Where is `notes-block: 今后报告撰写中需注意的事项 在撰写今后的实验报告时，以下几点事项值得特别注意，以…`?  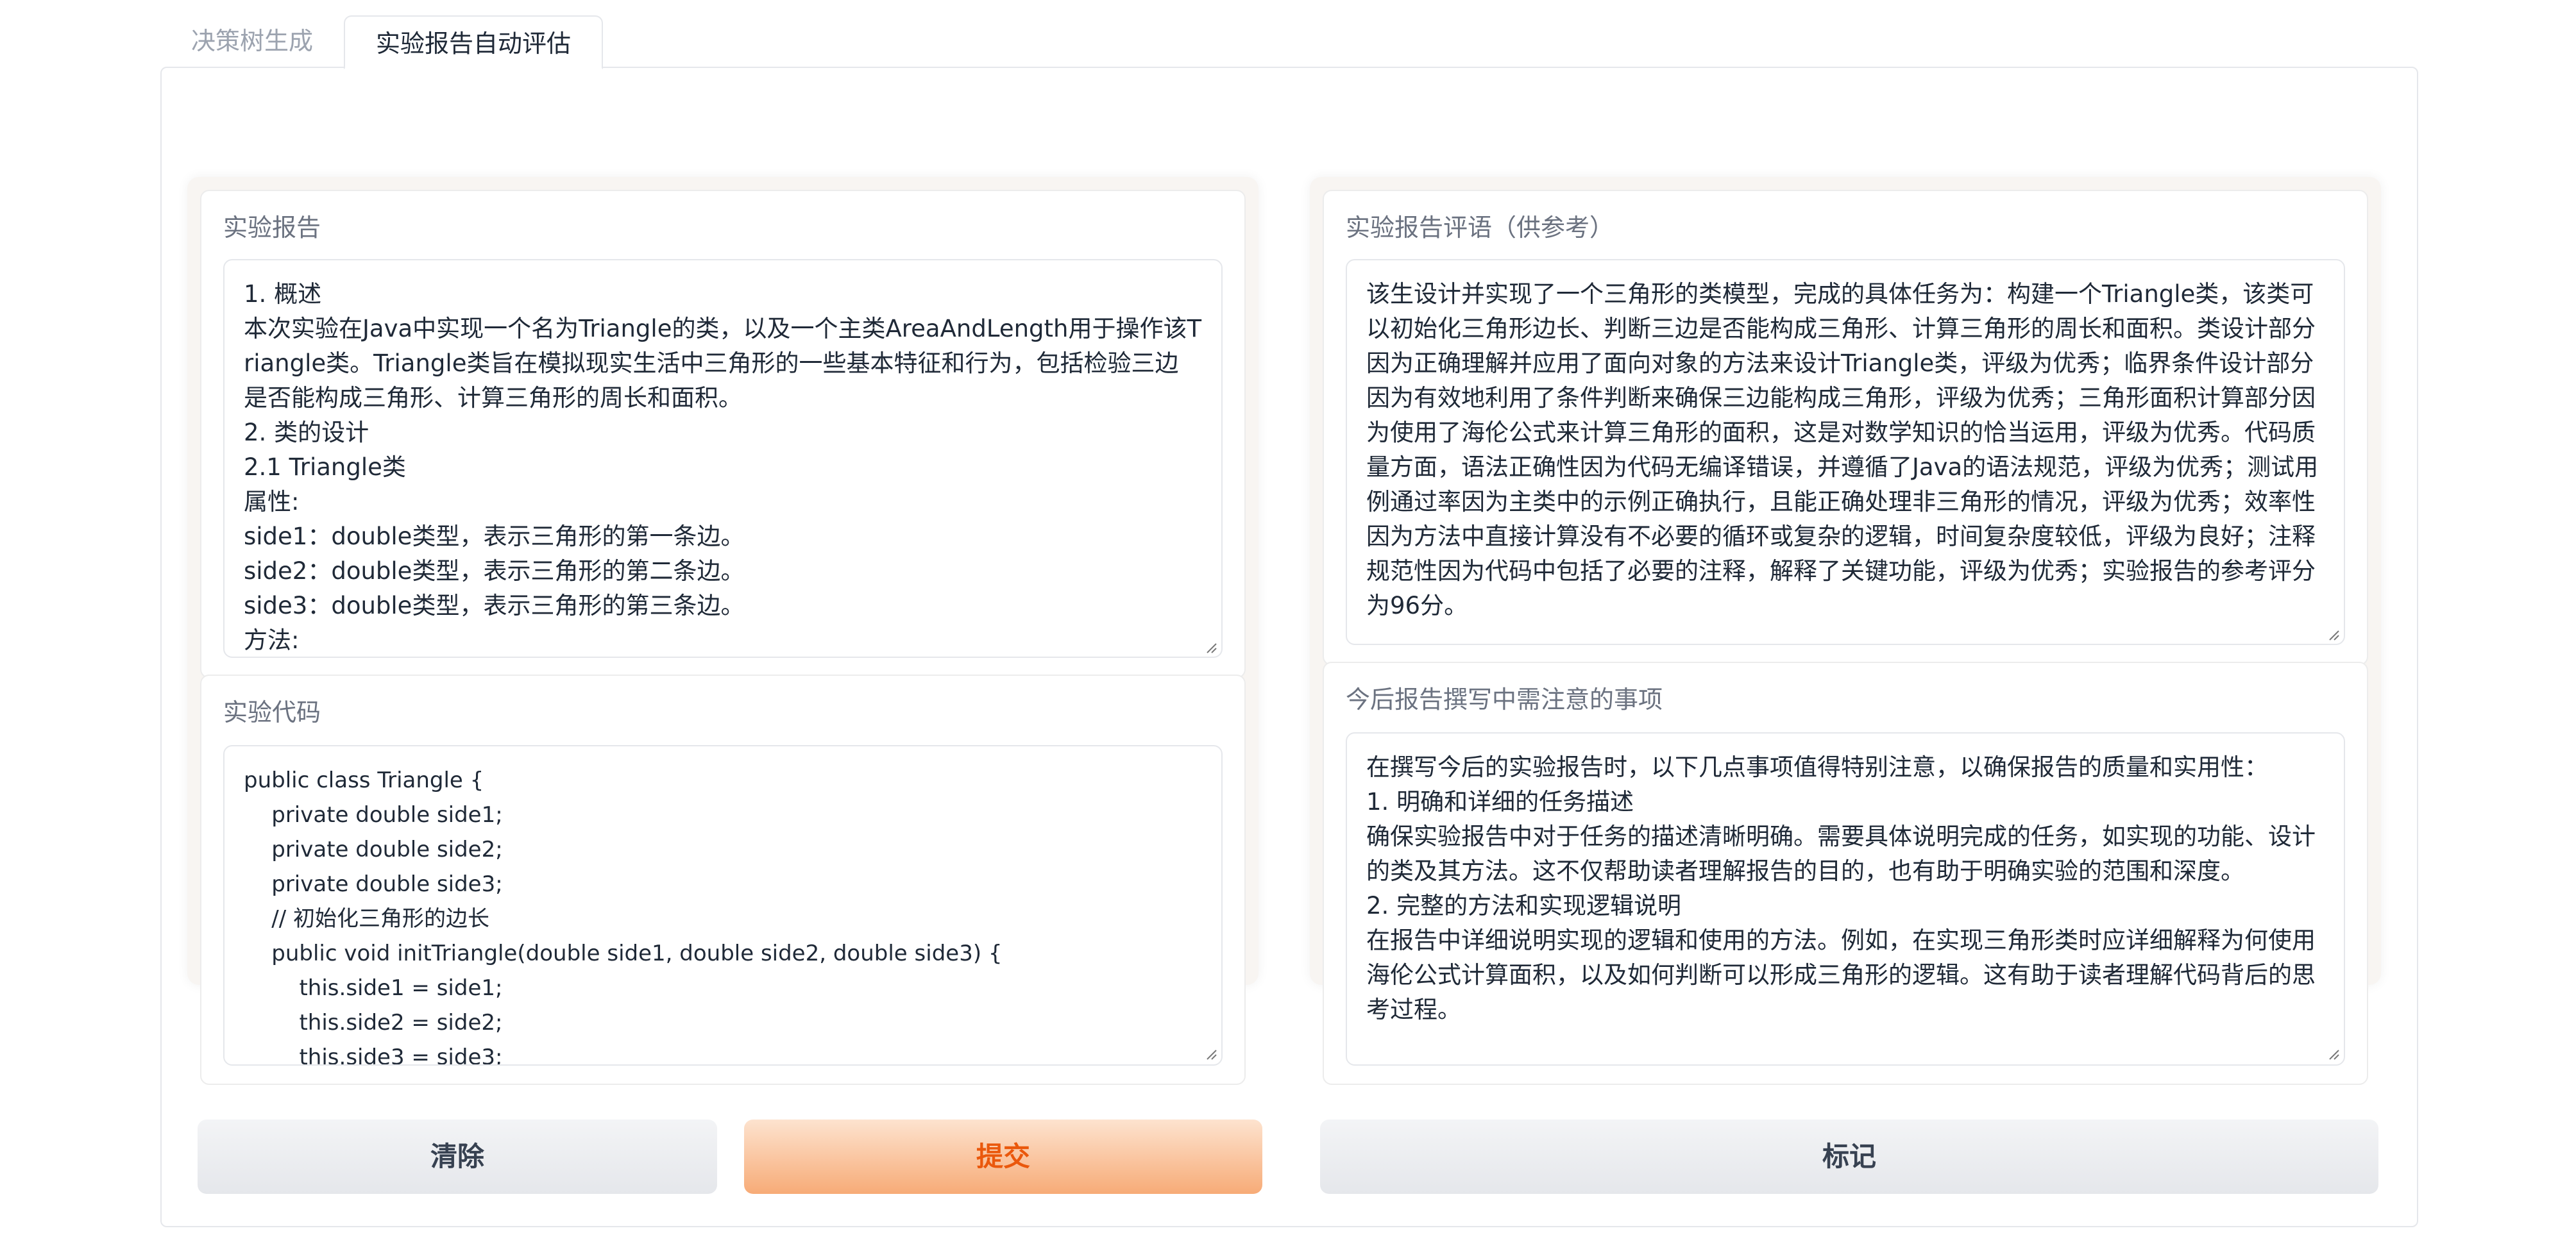
notes-block: 今后报告撰写中需注意的事项 在撰写今后的实验报告时，以下几点事项值得特别注意，以… is located at coordinates (1845, 873).